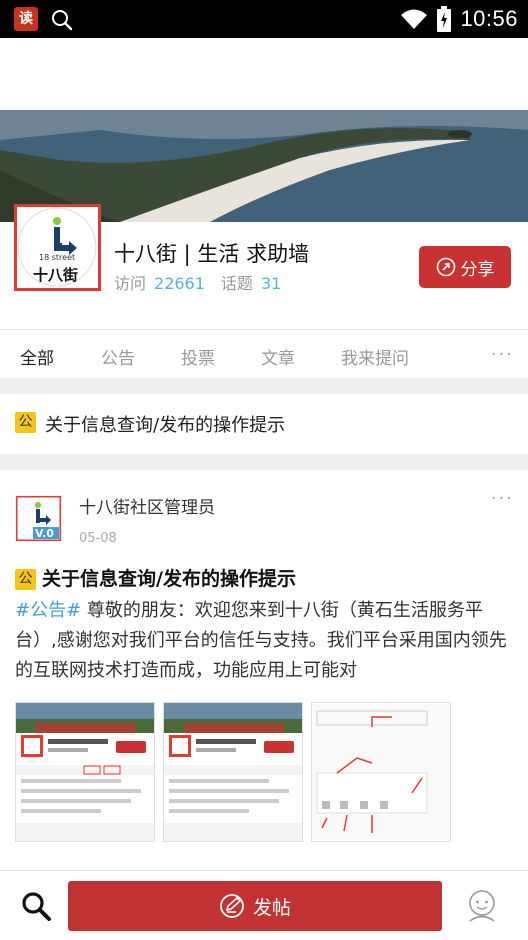 Image resolution: width=528 pixels, height=940 pixels. I want to click on tab-ask-question: 我来提问, so click(375, 356).